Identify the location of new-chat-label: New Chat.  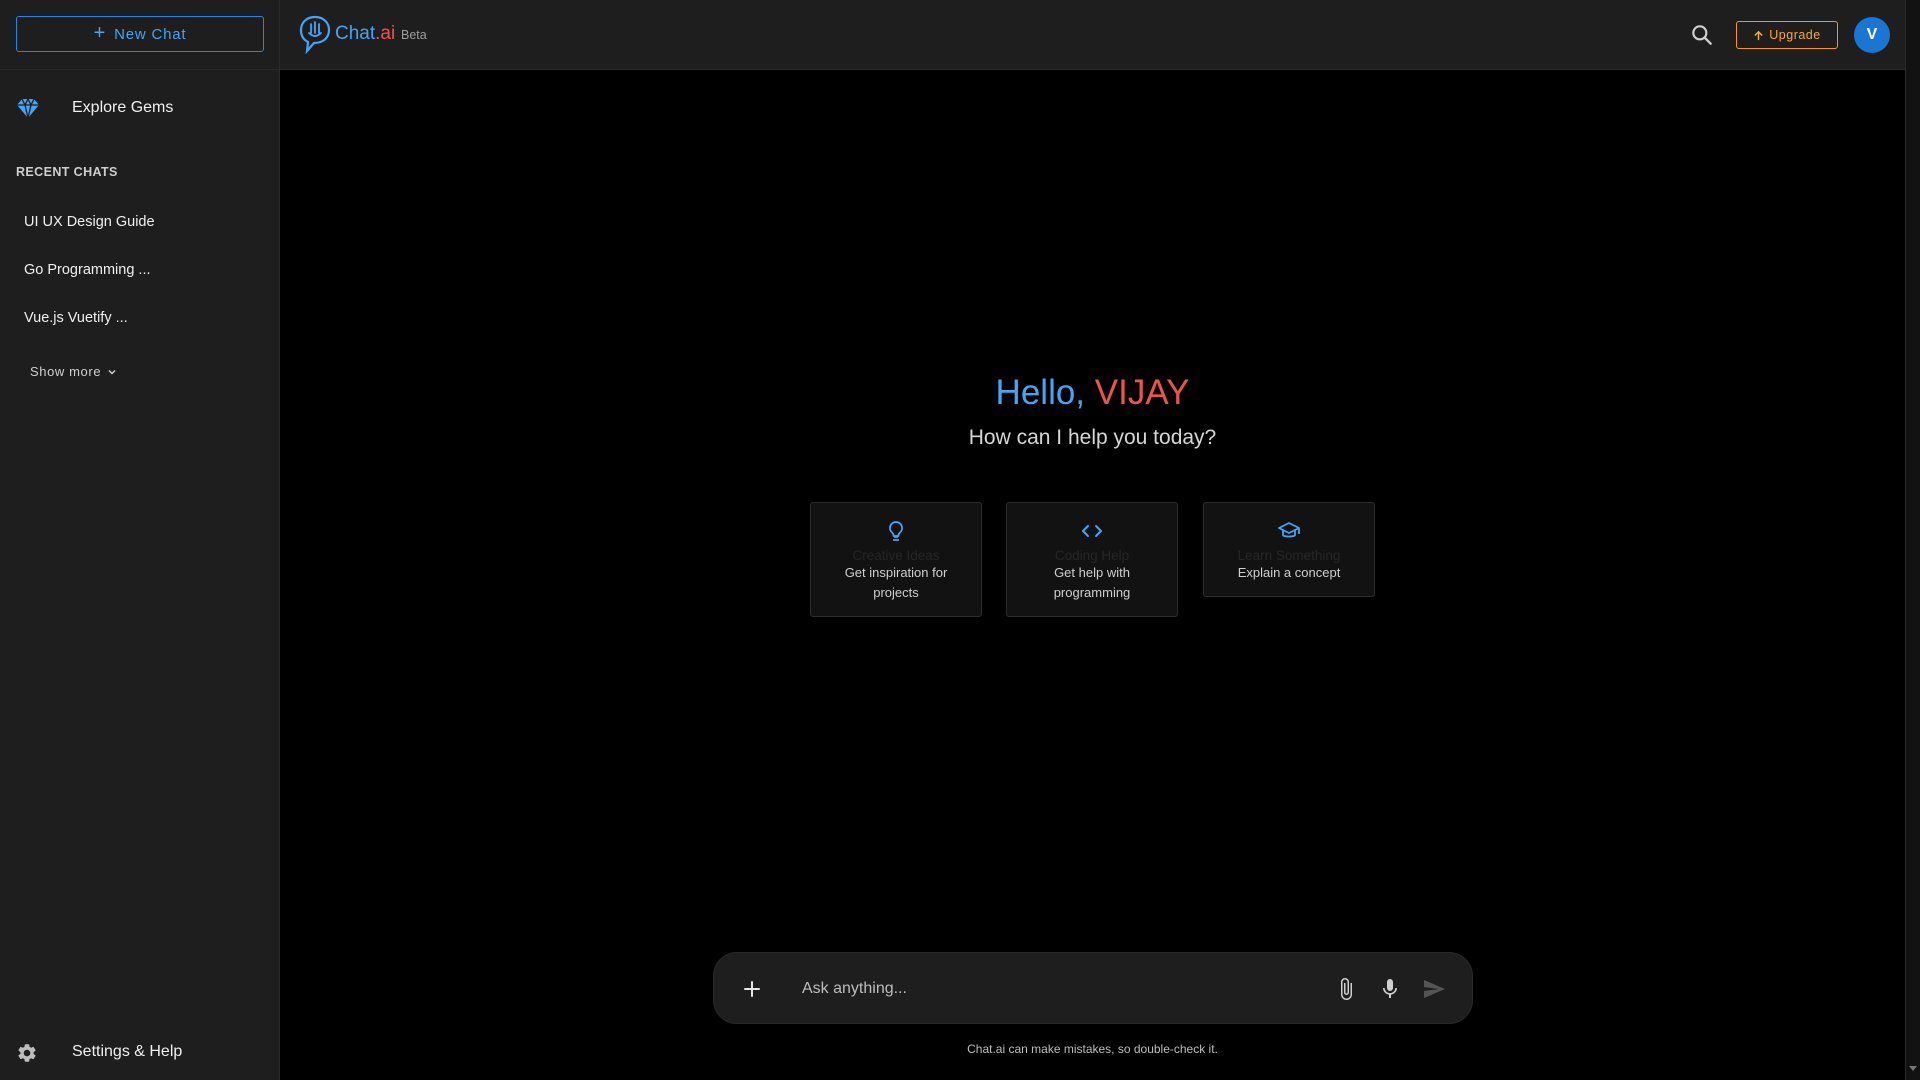
(150, 34).